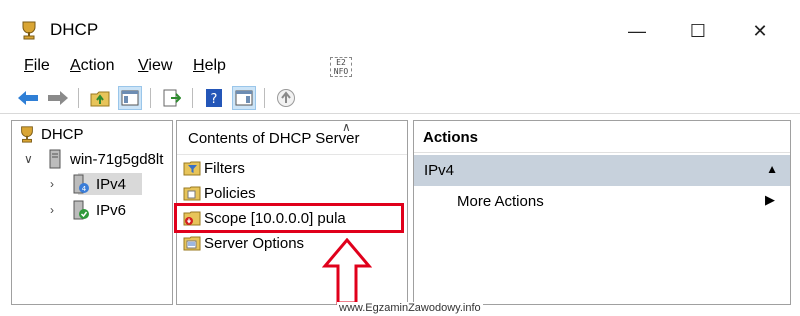 This screenshot has height=316, width=800. I want to click on list-item-label: Policies, so click(230, 193).